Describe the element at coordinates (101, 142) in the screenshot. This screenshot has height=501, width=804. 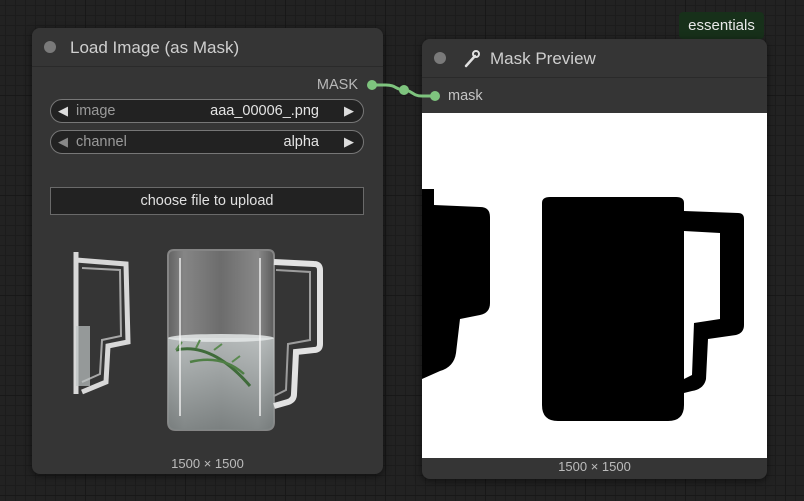
I see `channel-widget-label: channel` at that location.